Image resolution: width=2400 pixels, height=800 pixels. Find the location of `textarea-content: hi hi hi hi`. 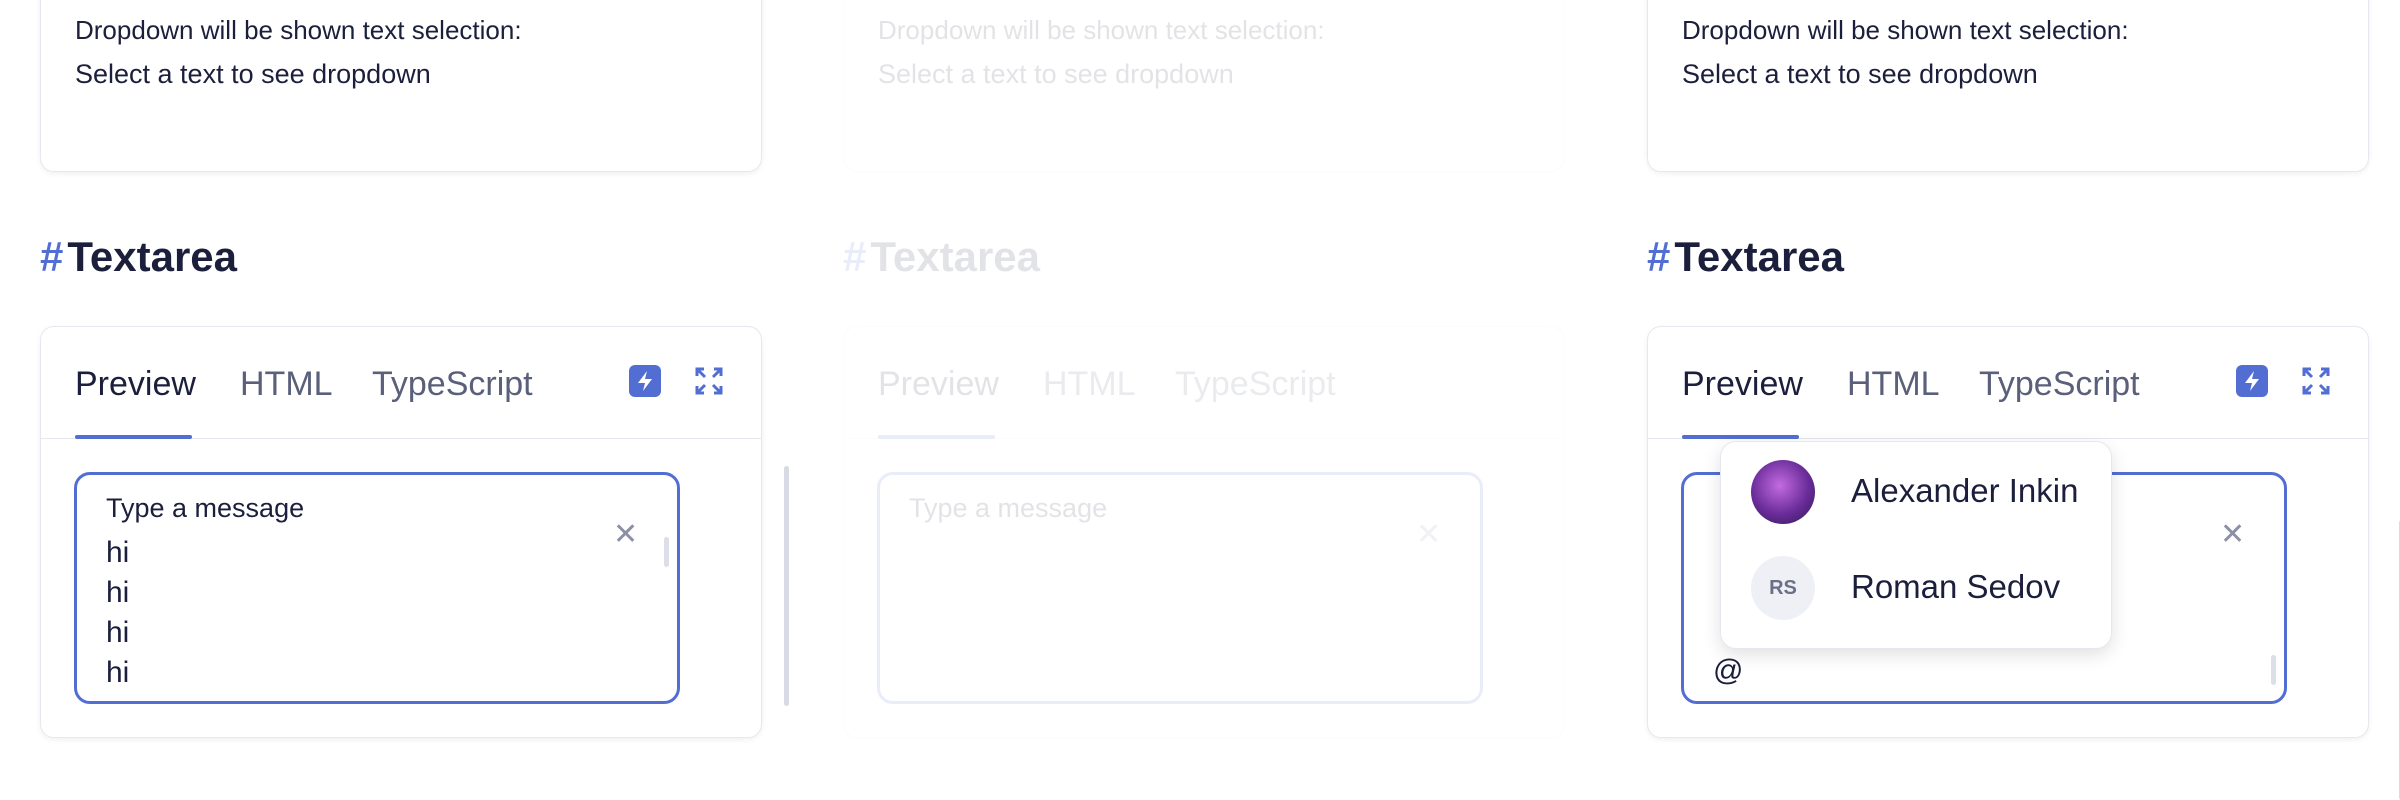

textarea-content: hi hi hi hi is located at coordinates (117, 613).